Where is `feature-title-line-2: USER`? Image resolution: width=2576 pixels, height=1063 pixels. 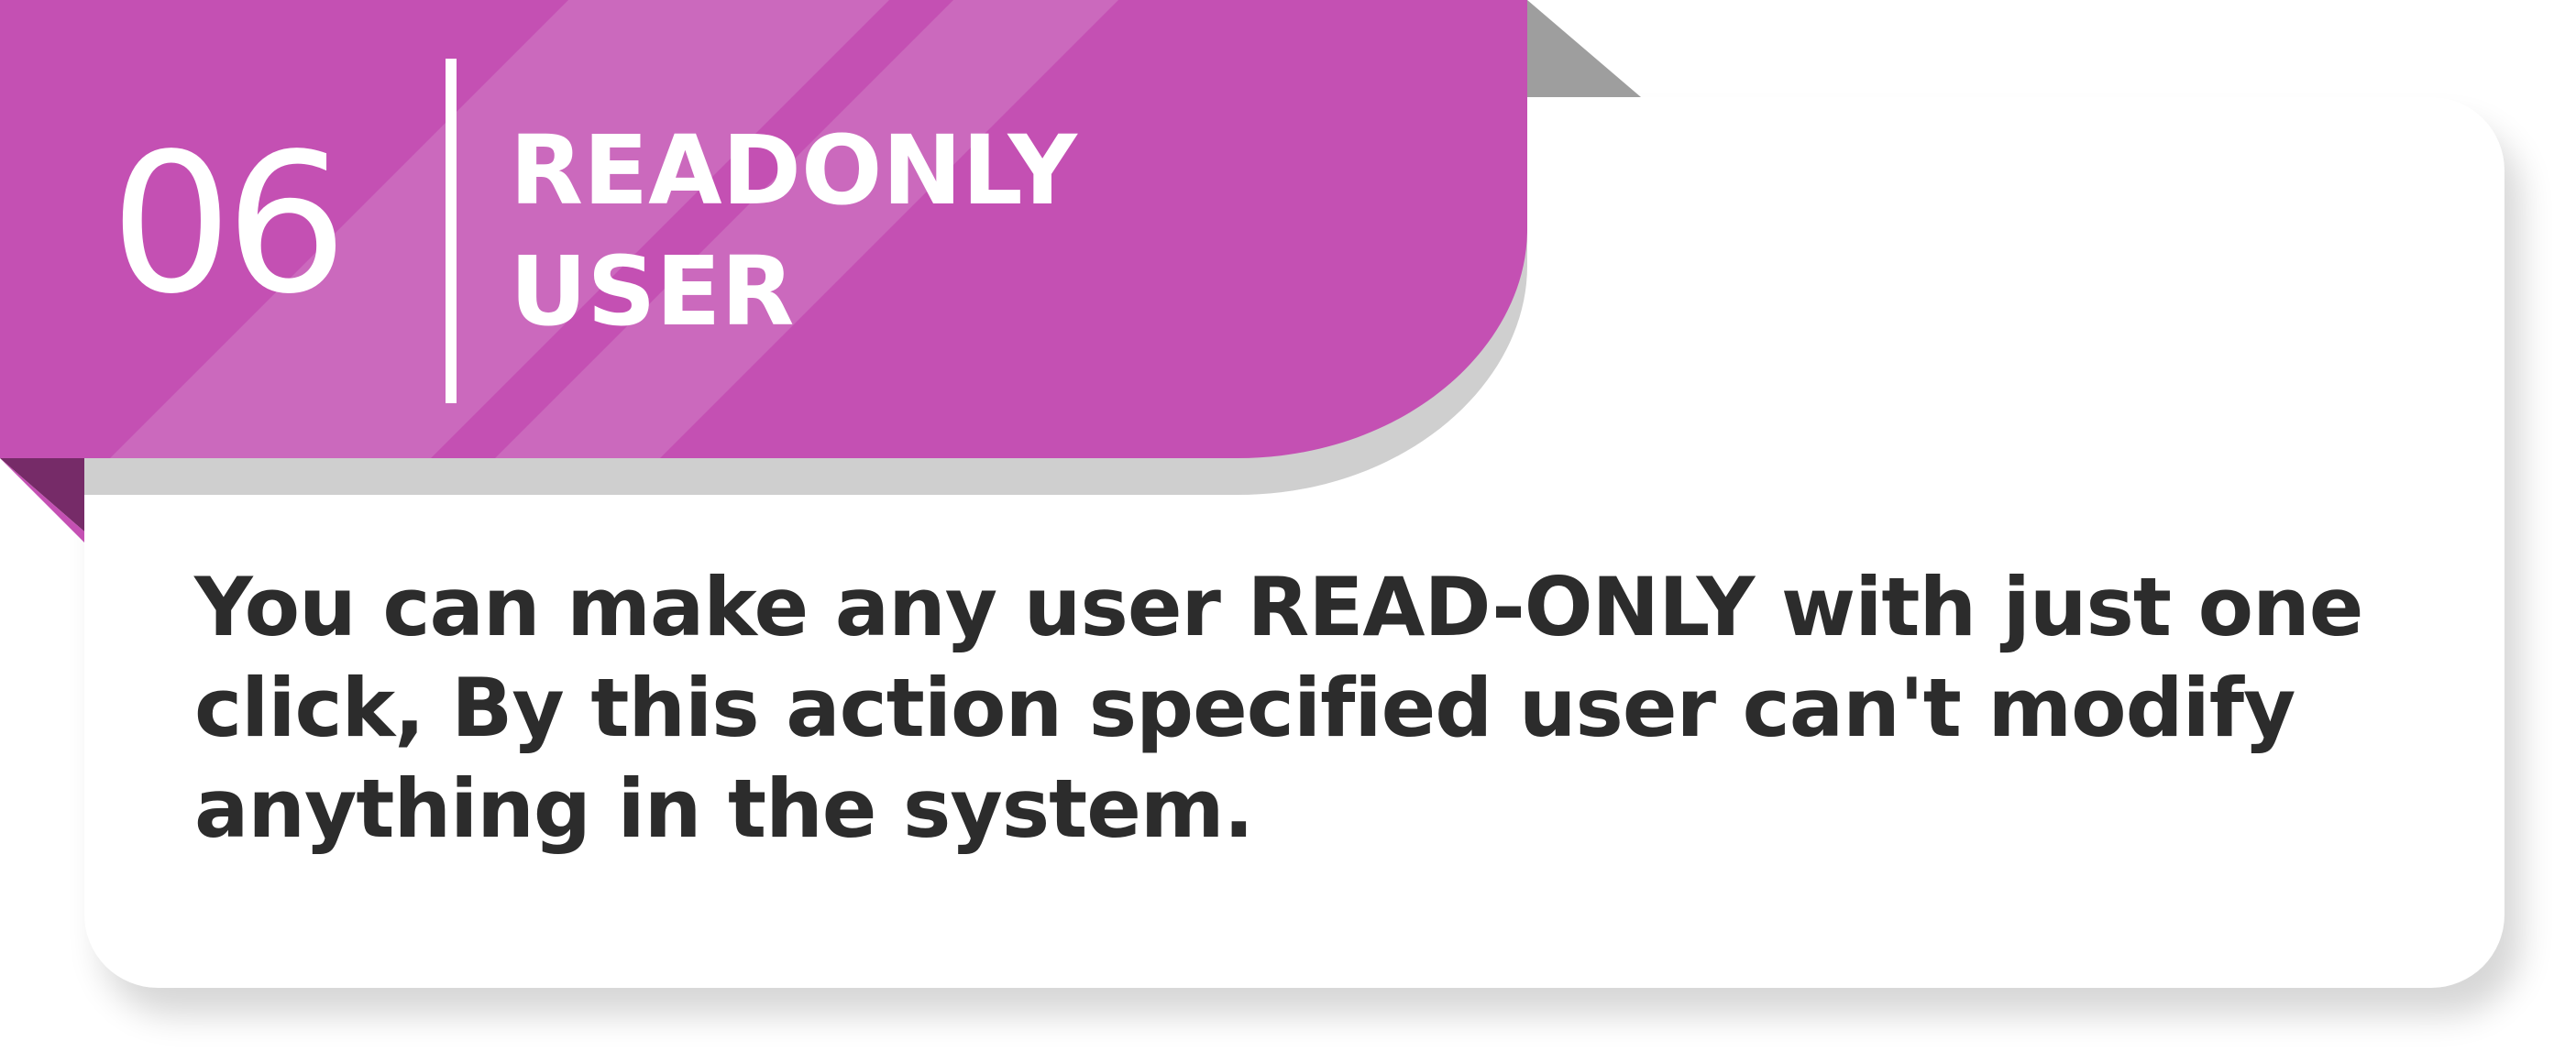 feature-title-line-2: USER is located at coordinates (652, 291).